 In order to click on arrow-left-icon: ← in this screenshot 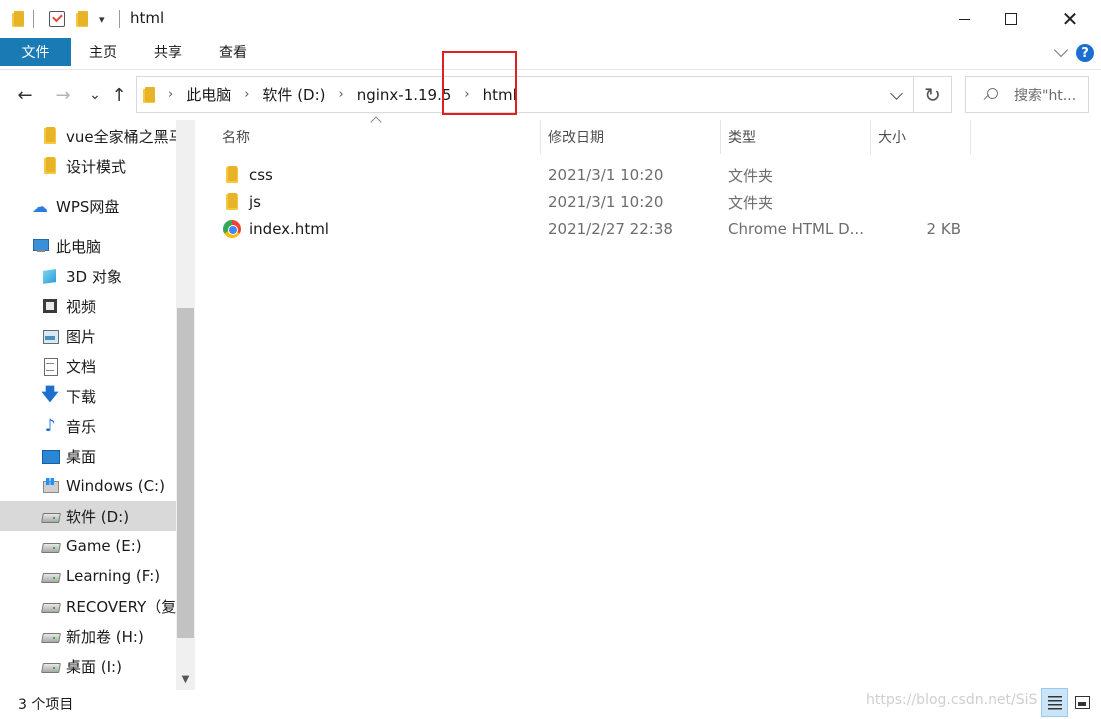, I will do `click(25, 95)`.